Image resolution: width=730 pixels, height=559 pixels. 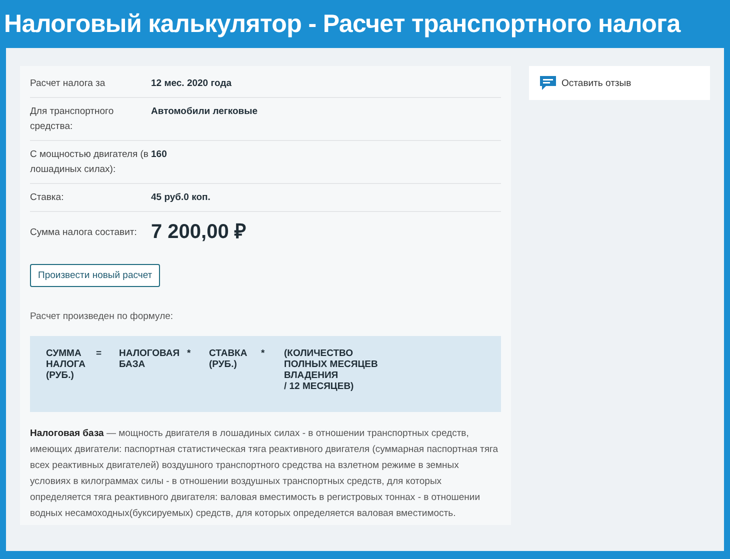 What do you see at coordinates (331, 370) in the screenshot?
I see `formula-term: (КОЛИЧЕСТВО ПОЛНЫХ МЕСЯЦЕВ ВЛАДЕНИЯ / 12 МЕСЯЦЕВ)` at bounding box center [331, 370].